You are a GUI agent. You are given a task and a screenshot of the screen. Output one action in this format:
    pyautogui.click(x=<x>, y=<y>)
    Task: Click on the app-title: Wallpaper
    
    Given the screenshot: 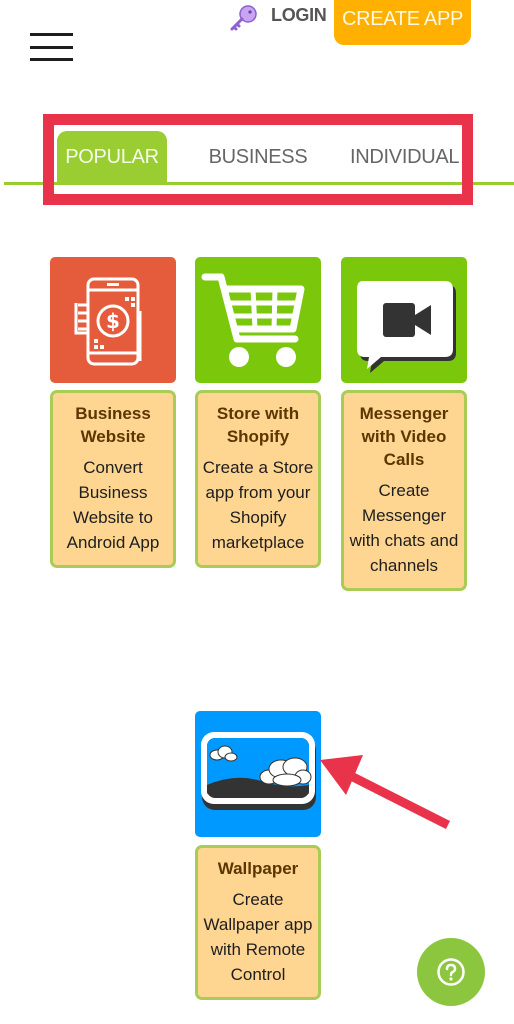 What is the action you would take?
    pyautogui.click(x=258, y=868)
    